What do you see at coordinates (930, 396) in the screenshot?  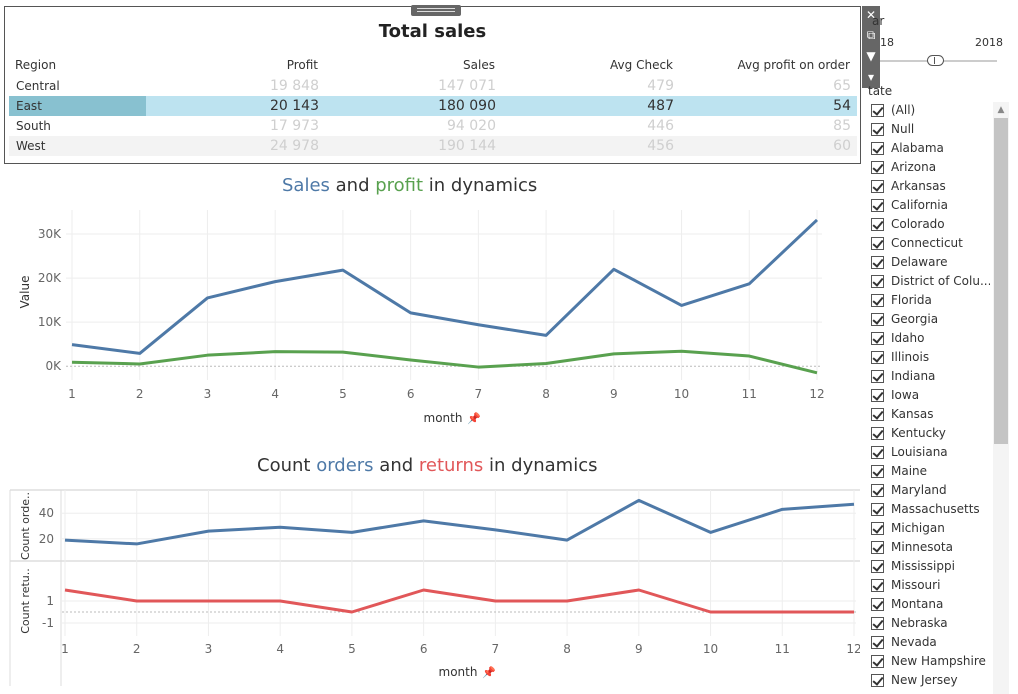 I see `state-filter-item: Iowa` at bounding box center [930, 396].